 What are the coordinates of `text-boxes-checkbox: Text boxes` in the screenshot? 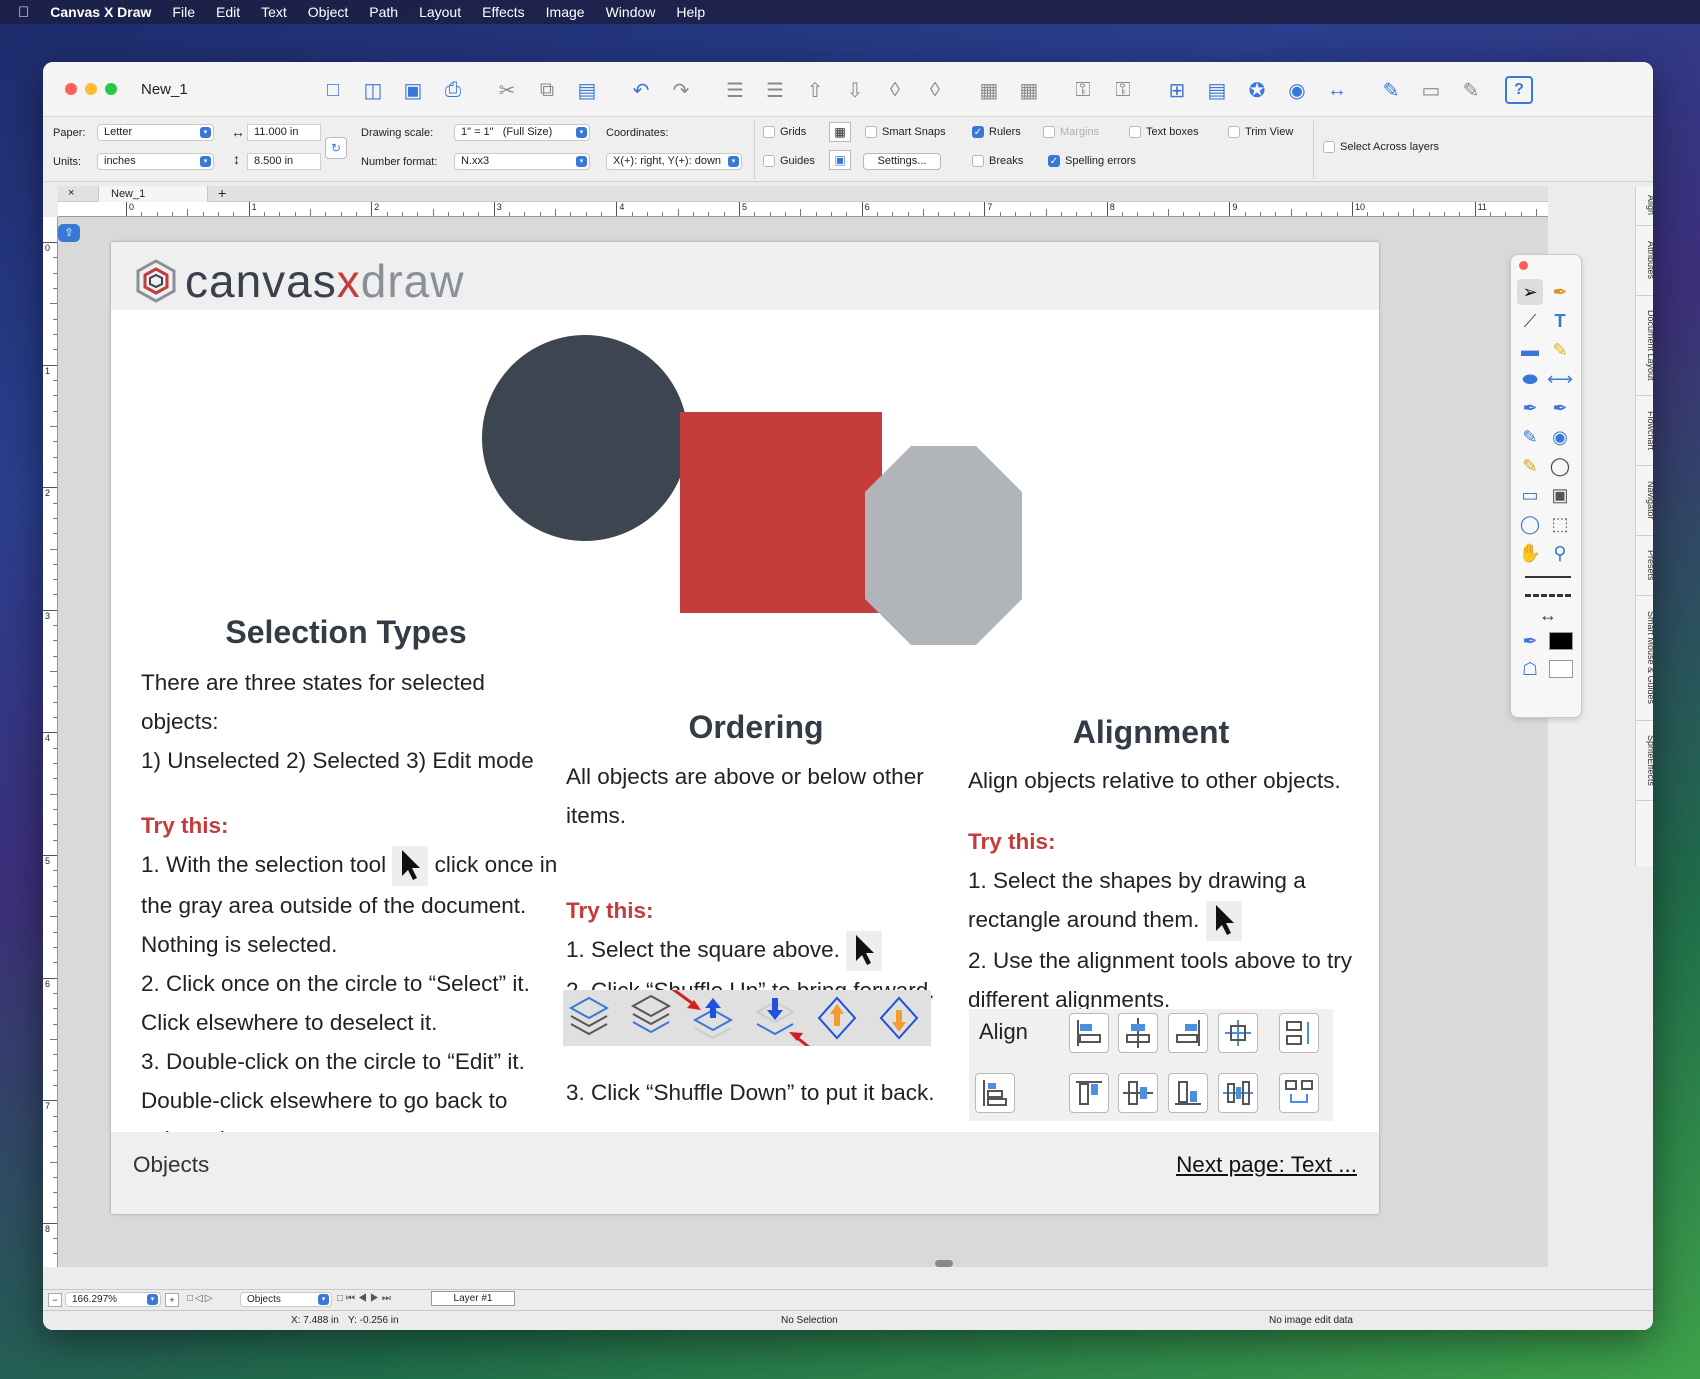 It's located at (1164, 132).